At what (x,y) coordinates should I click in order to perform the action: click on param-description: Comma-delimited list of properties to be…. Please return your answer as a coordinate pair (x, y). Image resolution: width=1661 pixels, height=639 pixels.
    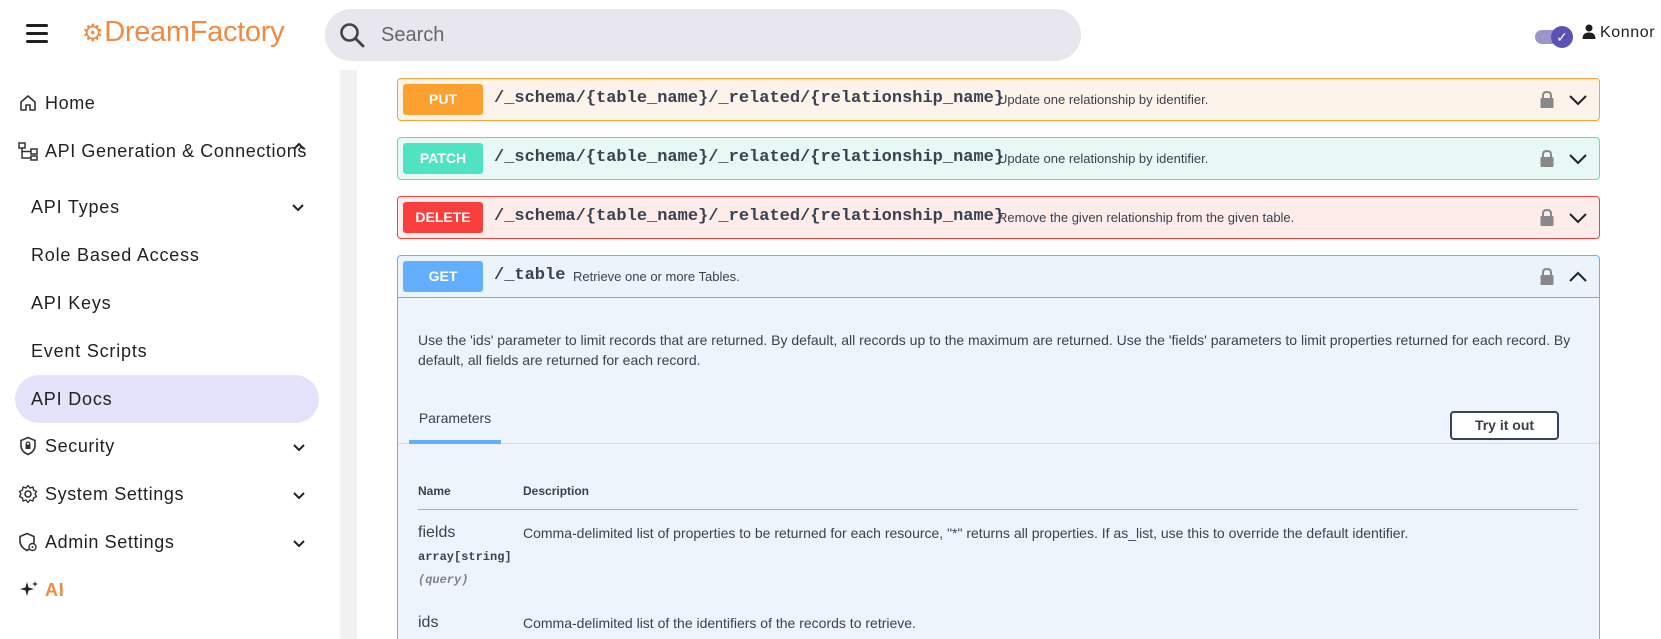
    Looking at the image, I should click on (966, 533).